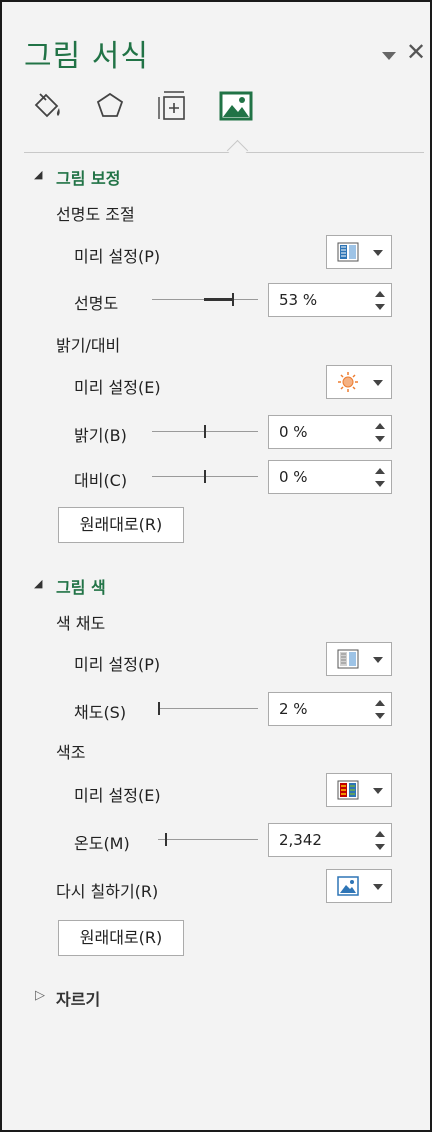  Describe the element at coordinates (330, 709) in the screenshot. I see `saturation-spinbox: 2 %` at that location.